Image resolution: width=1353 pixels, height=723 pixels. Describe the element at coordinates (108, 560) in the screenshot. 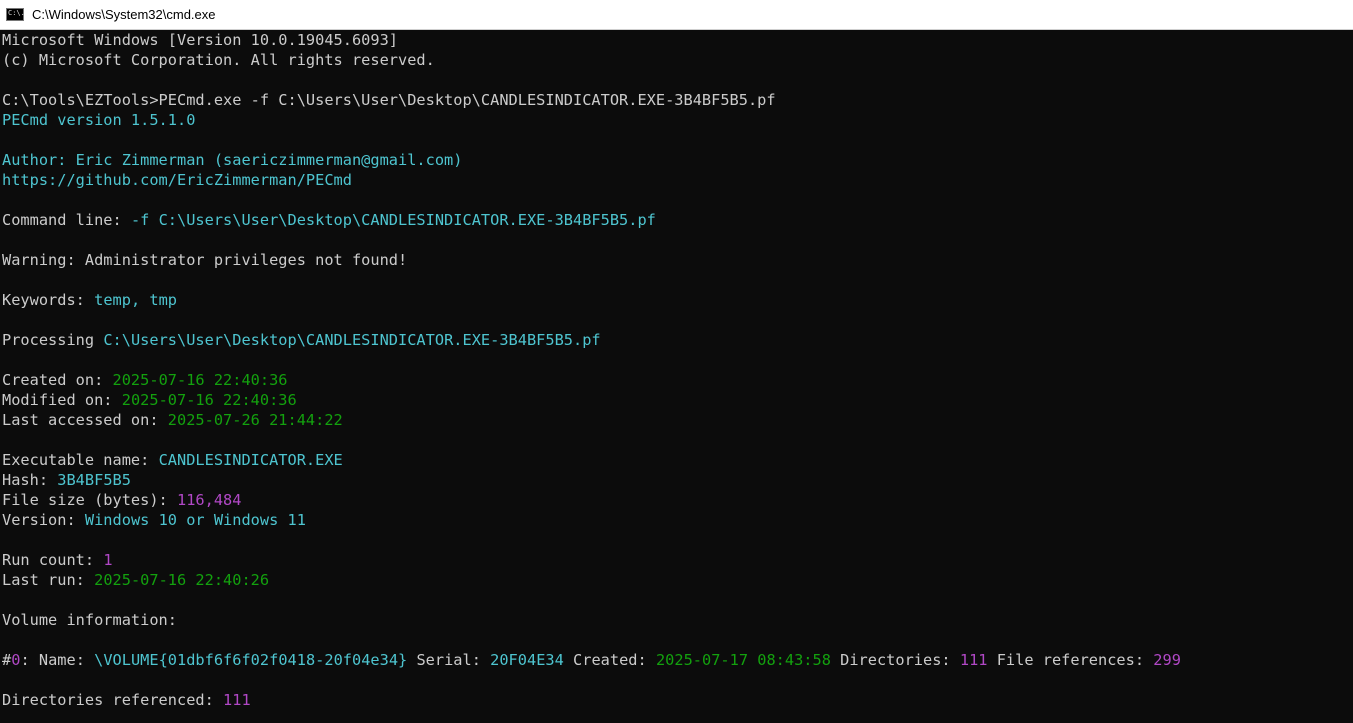

I see `console-text: 1` at that location.